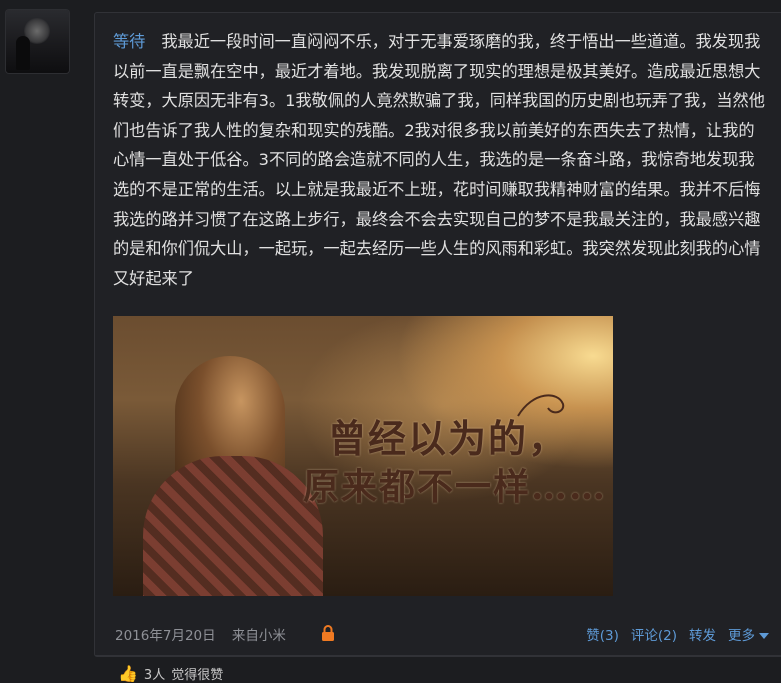  I want to click on like-count: 3人, so click(154, 673).